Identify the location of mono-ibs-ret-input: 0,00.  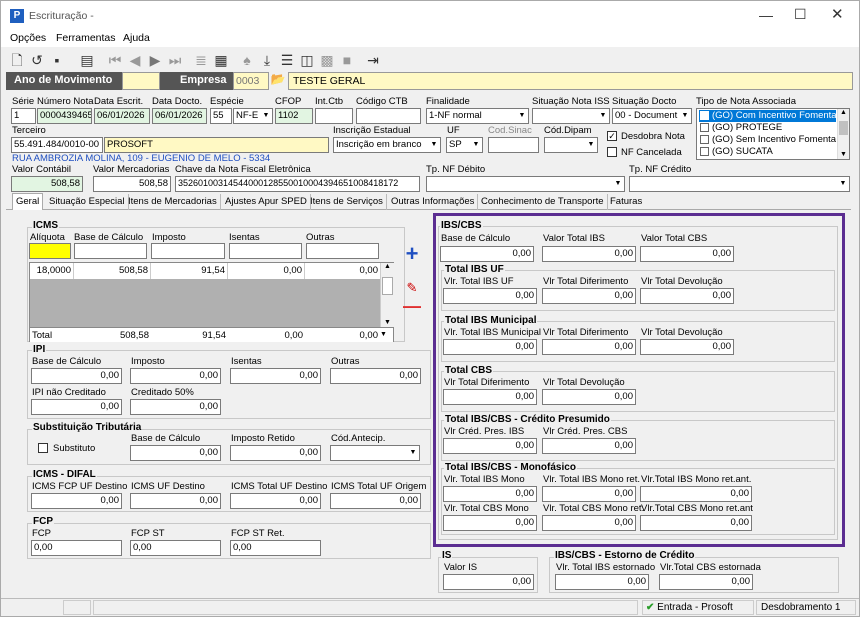
(589, 494).